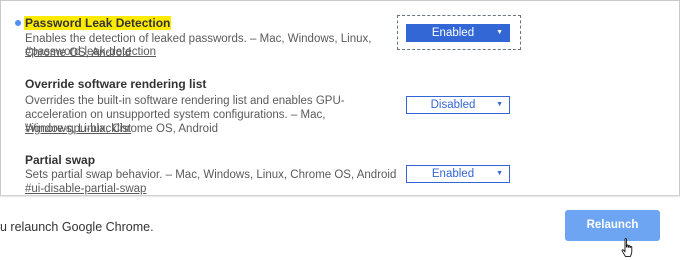 Image resolution: width=680 pixels, height=260 pixels. Describe the element at coordinates (78, 129) in the screenshot. I see `flag-anchor-link: #ignore-gpu-blacklist` at that location.